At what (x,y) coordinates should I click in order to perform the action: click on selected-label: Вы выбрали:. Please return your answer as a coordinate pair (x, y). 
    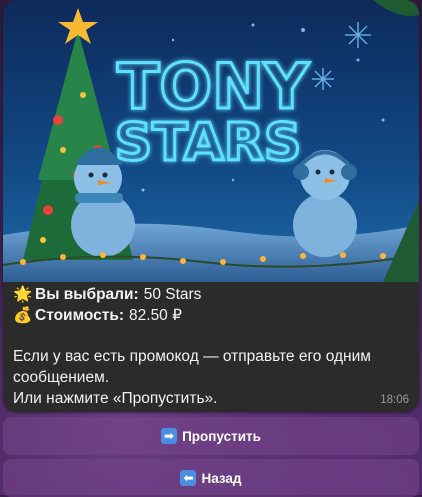
    Looking at the image, I should click on (87, 294).